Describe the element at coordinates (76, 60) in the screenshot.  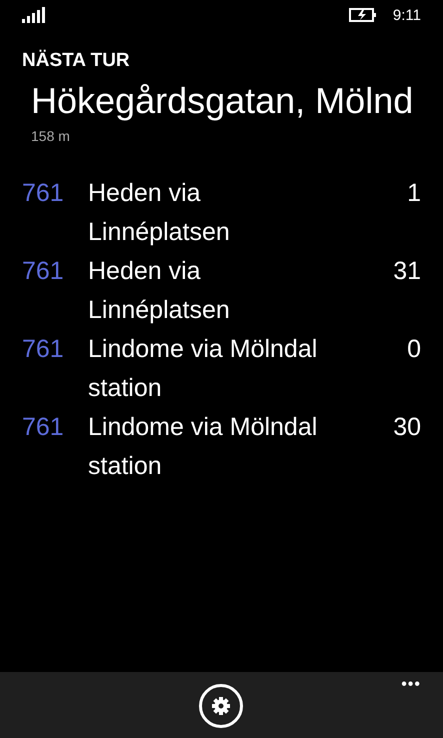
I see `app-title: NÄSTA TUR` at that location.